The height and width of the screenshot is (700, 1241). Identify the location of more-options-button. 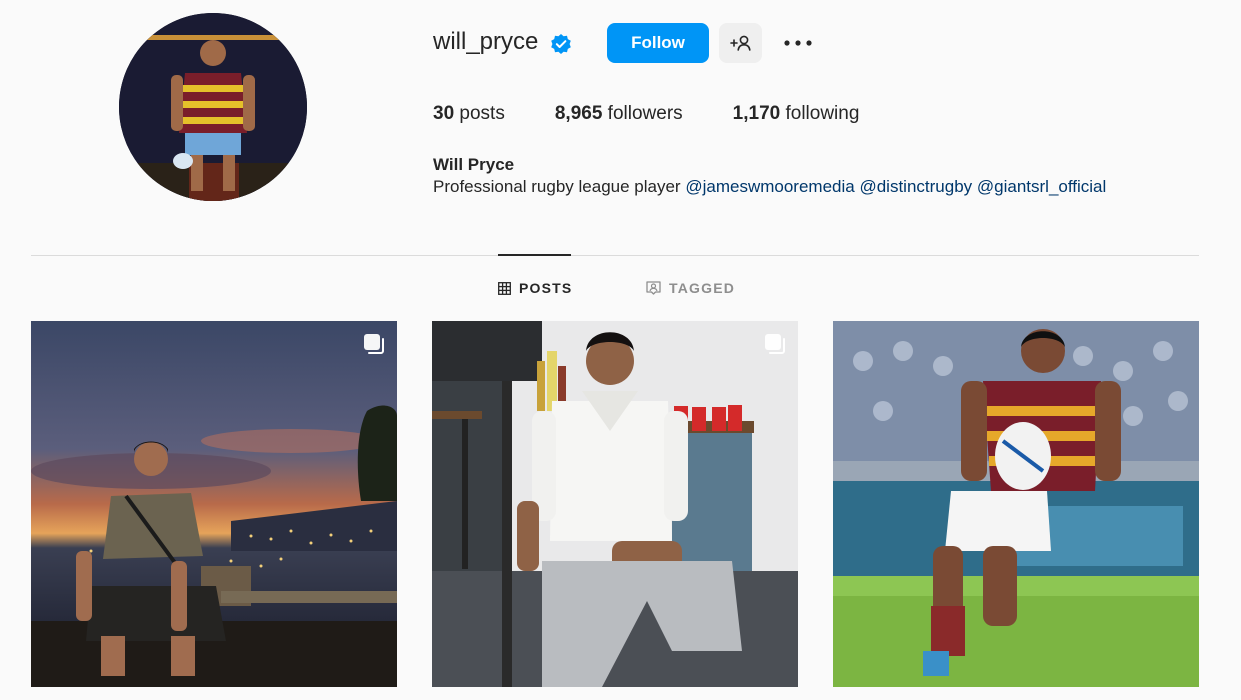
(798, 43).